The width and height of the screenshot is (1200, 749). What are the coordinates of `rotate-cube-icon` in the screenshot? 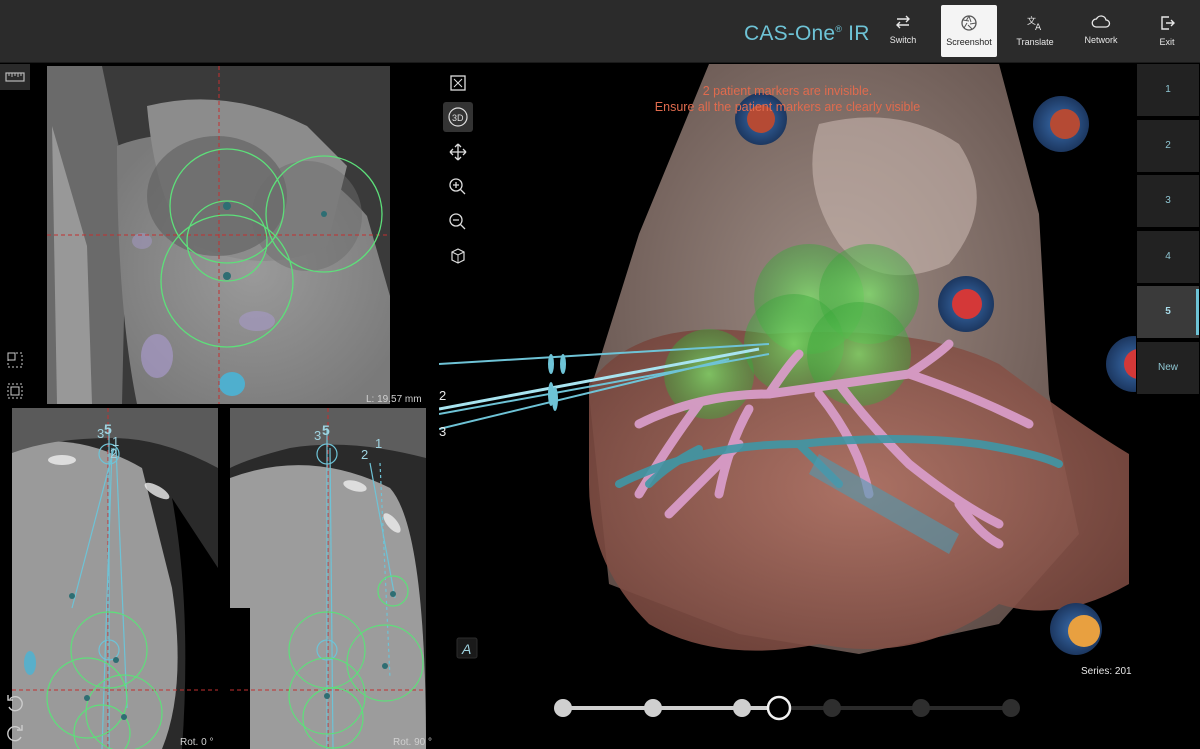 It's located at (458, 256).